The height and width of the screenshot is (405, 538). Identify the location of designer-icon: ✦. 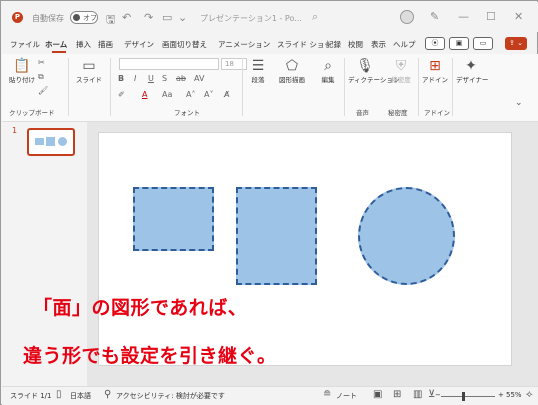
(471, 66).